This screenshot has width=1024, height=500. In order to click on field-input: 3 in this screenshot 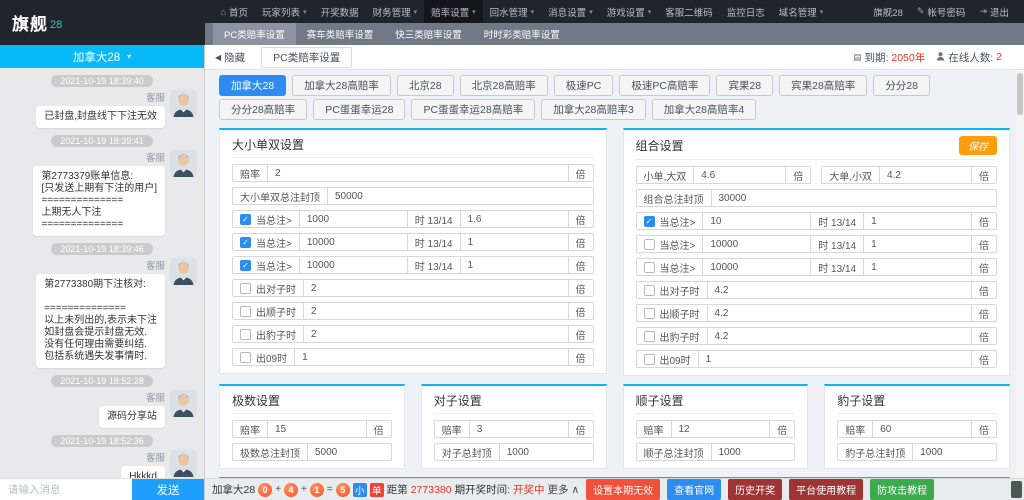, I will do `click(519, 429)`.